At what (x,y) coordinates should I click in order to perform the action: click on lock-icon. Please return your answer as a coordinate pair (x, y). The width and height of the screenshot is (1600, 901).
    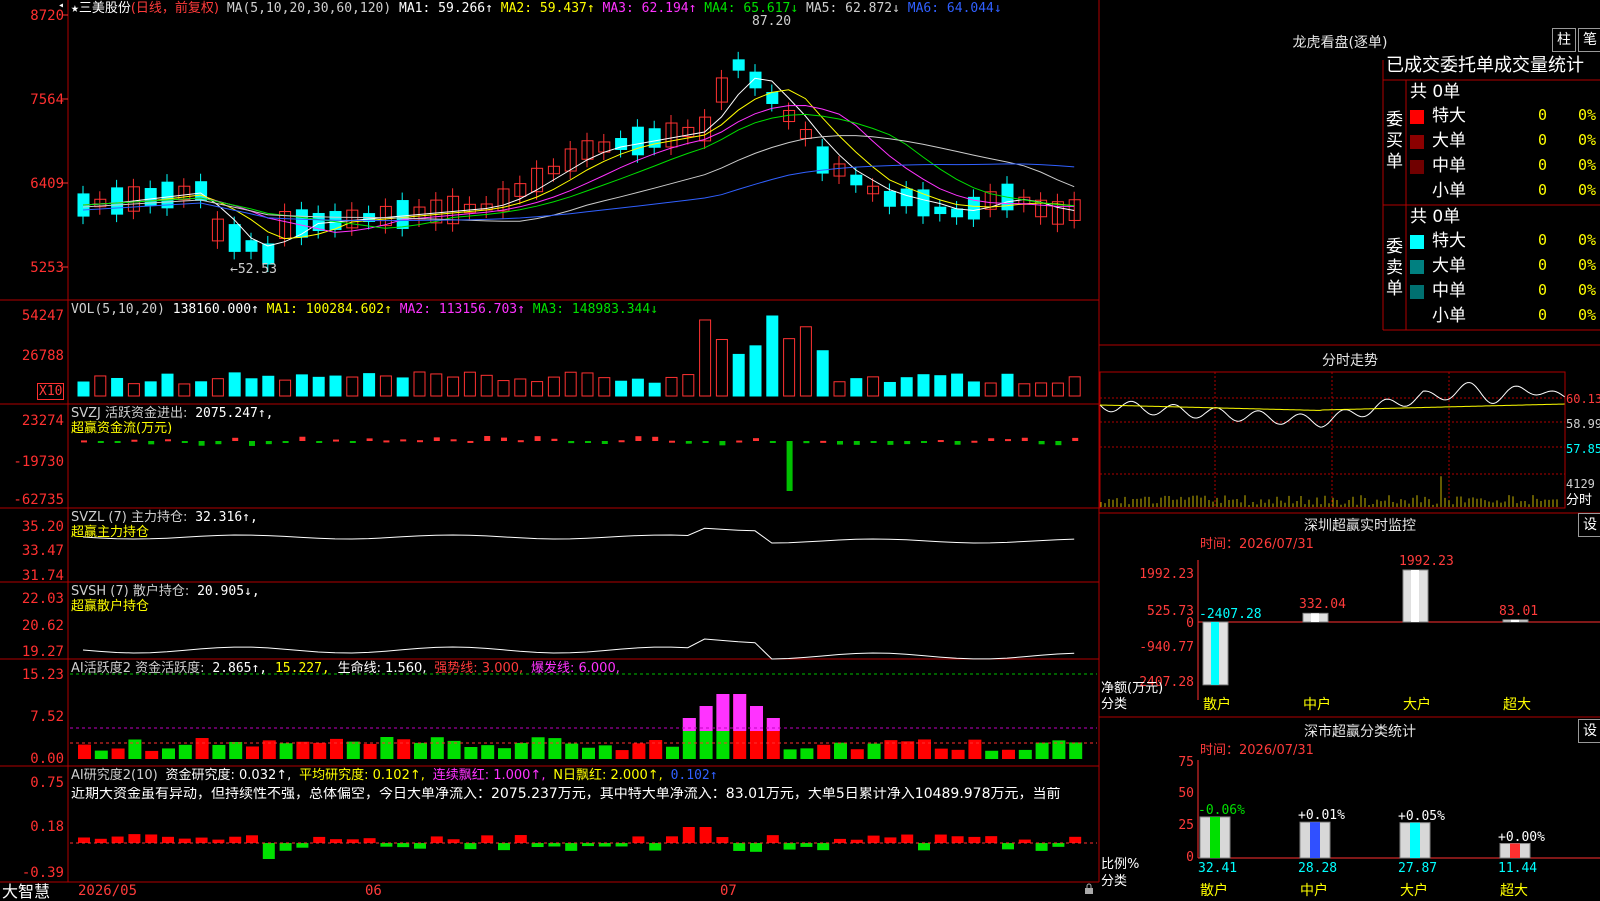
    Looking at the image, I should click on (1089, 889).